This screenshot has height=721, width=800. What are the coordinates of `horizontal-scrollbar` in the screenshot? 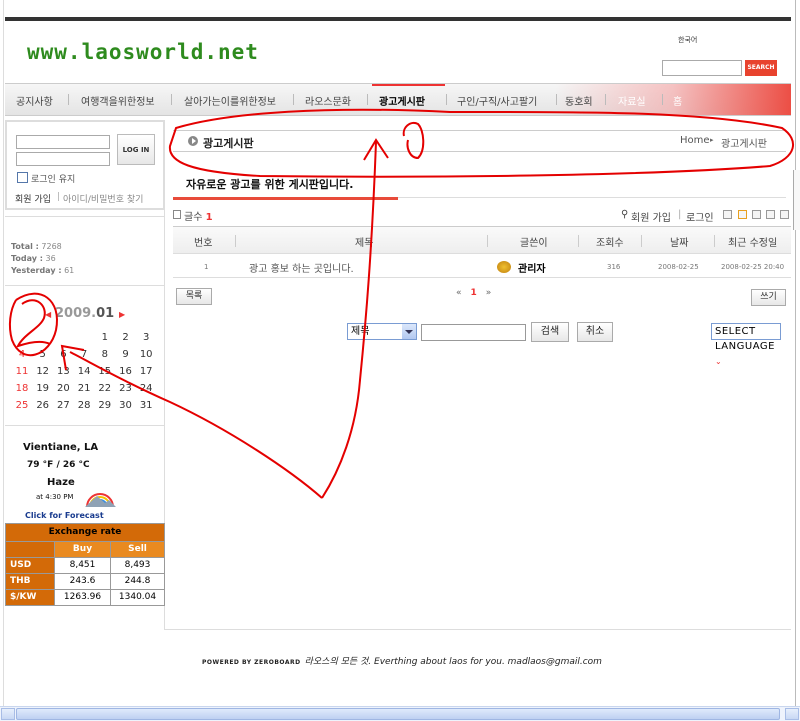 It's located at (400, 713).